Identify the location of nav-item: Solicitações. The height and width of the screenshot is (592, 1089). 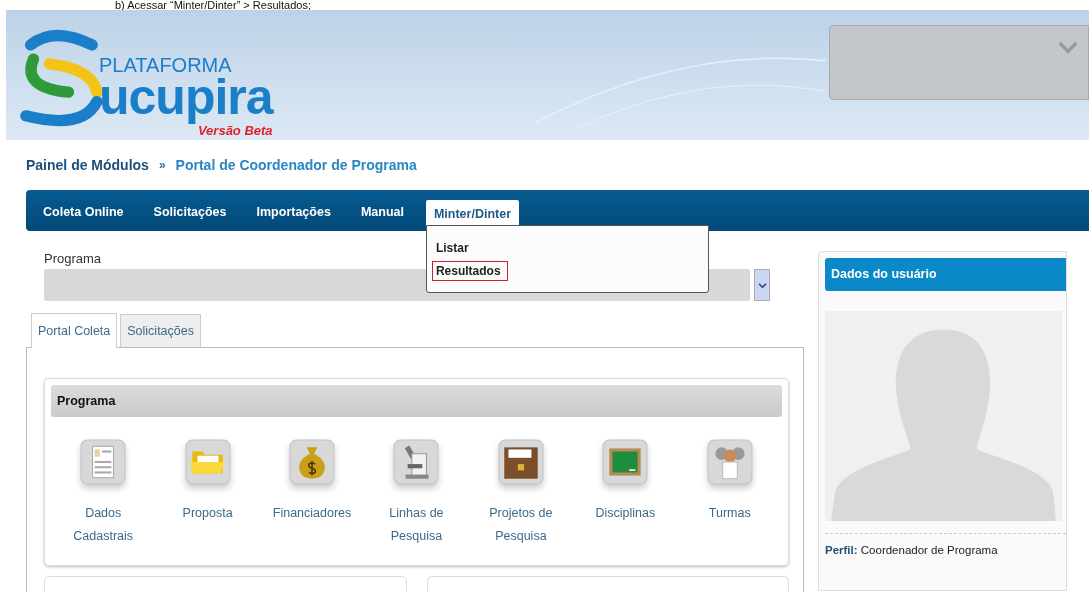
(190, 211).